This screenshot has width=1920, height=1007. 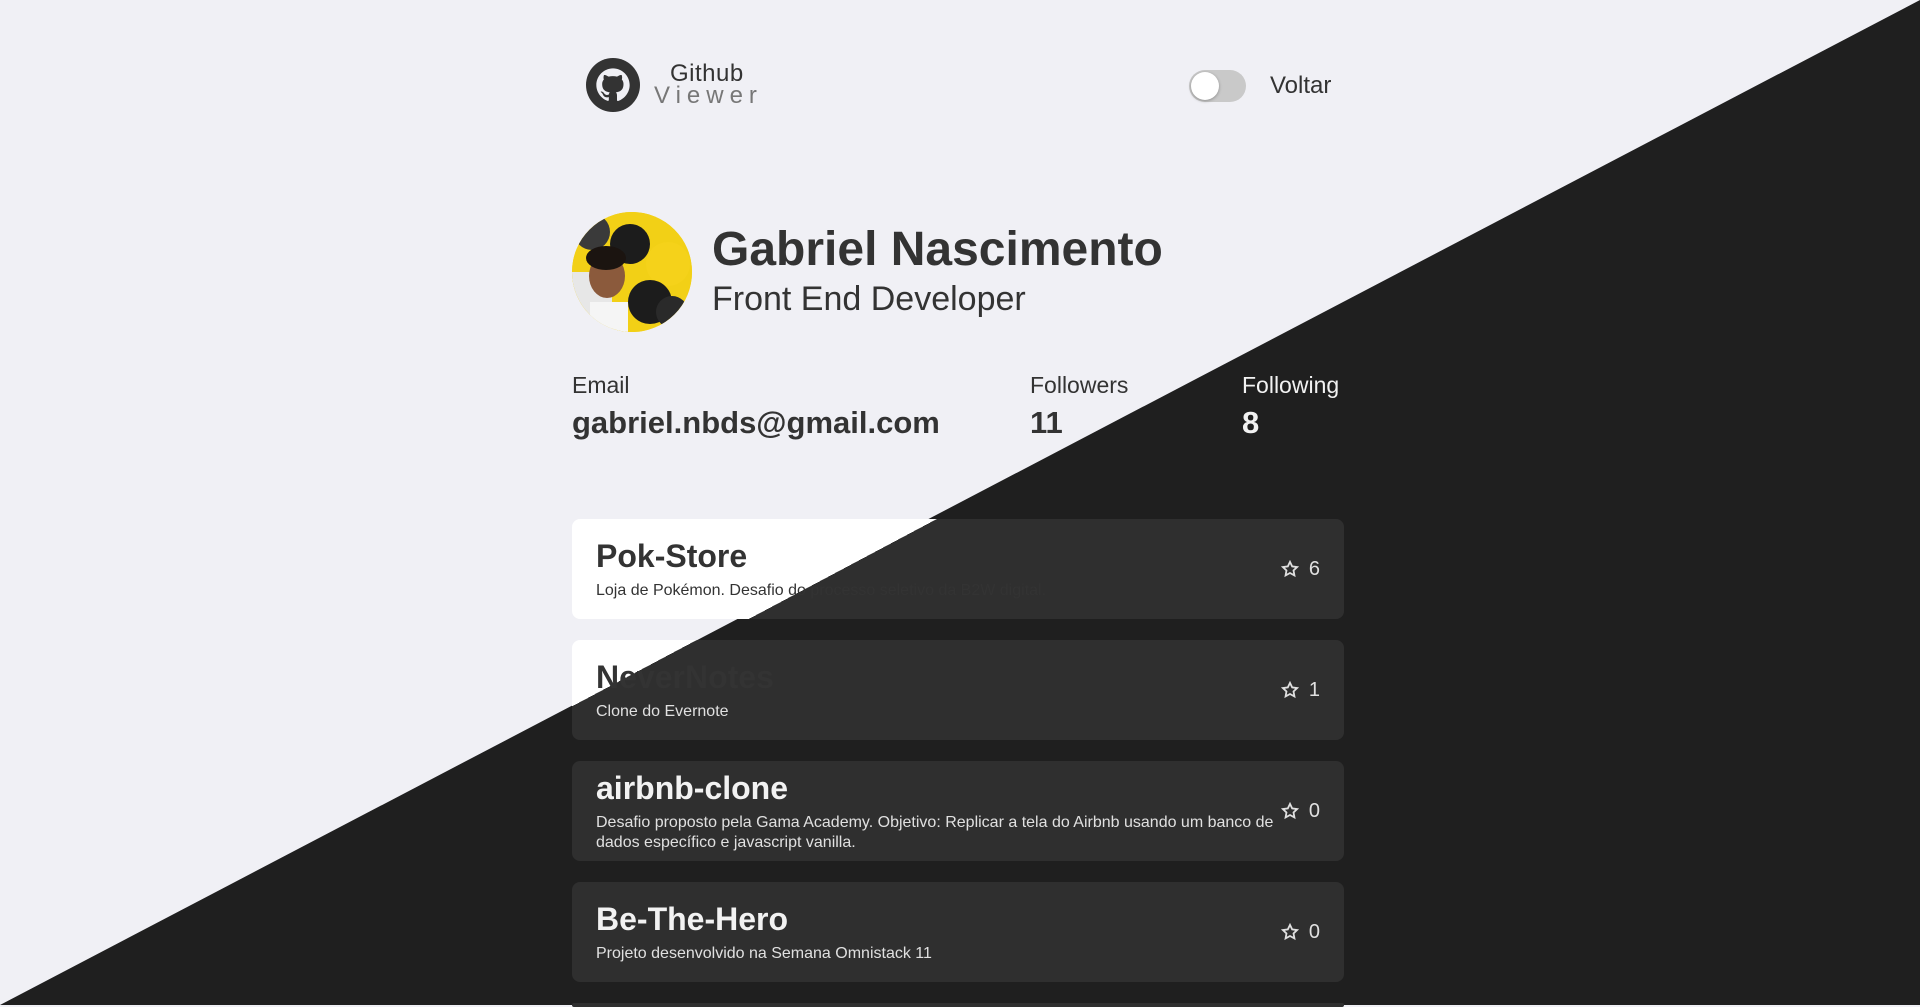 I want to click on followers-stat: Followers 11, so click(x=1079, y=406).